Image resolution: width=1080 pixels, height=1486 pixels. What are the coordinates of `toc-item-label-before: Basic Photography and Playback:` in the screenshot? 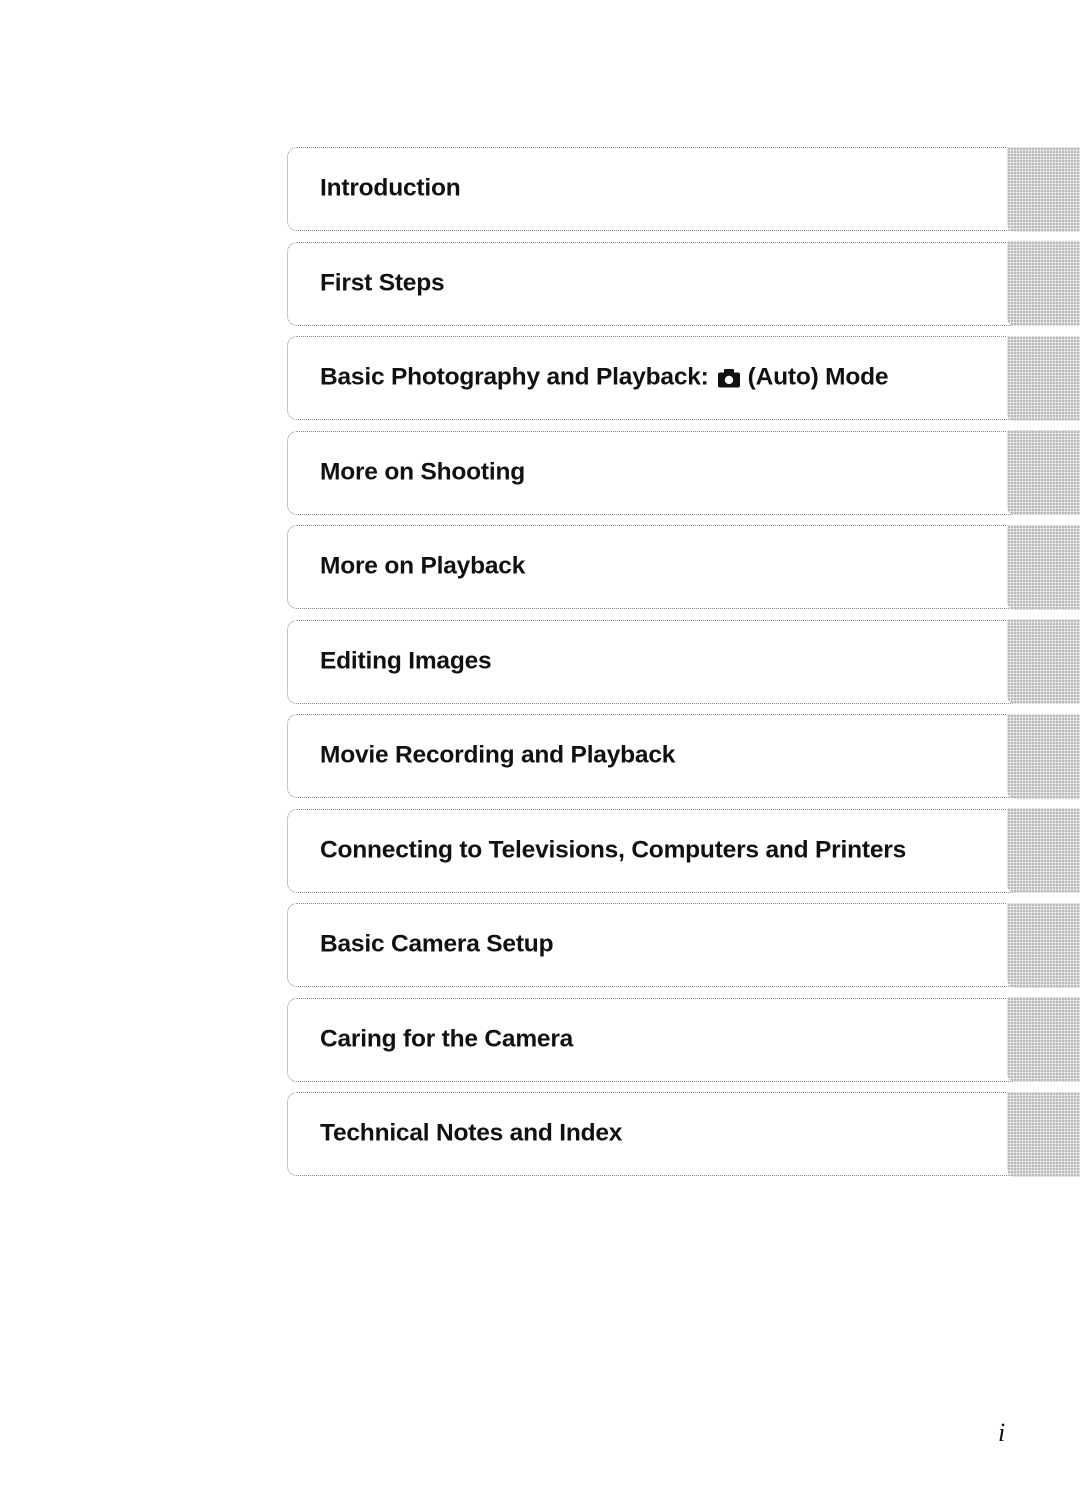 It's located at (514, 377).